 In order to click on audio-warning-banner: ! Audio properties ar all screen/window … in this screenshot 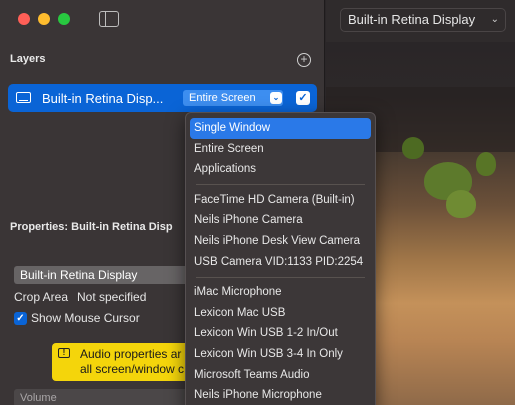, I will do `click(127, 362)`.